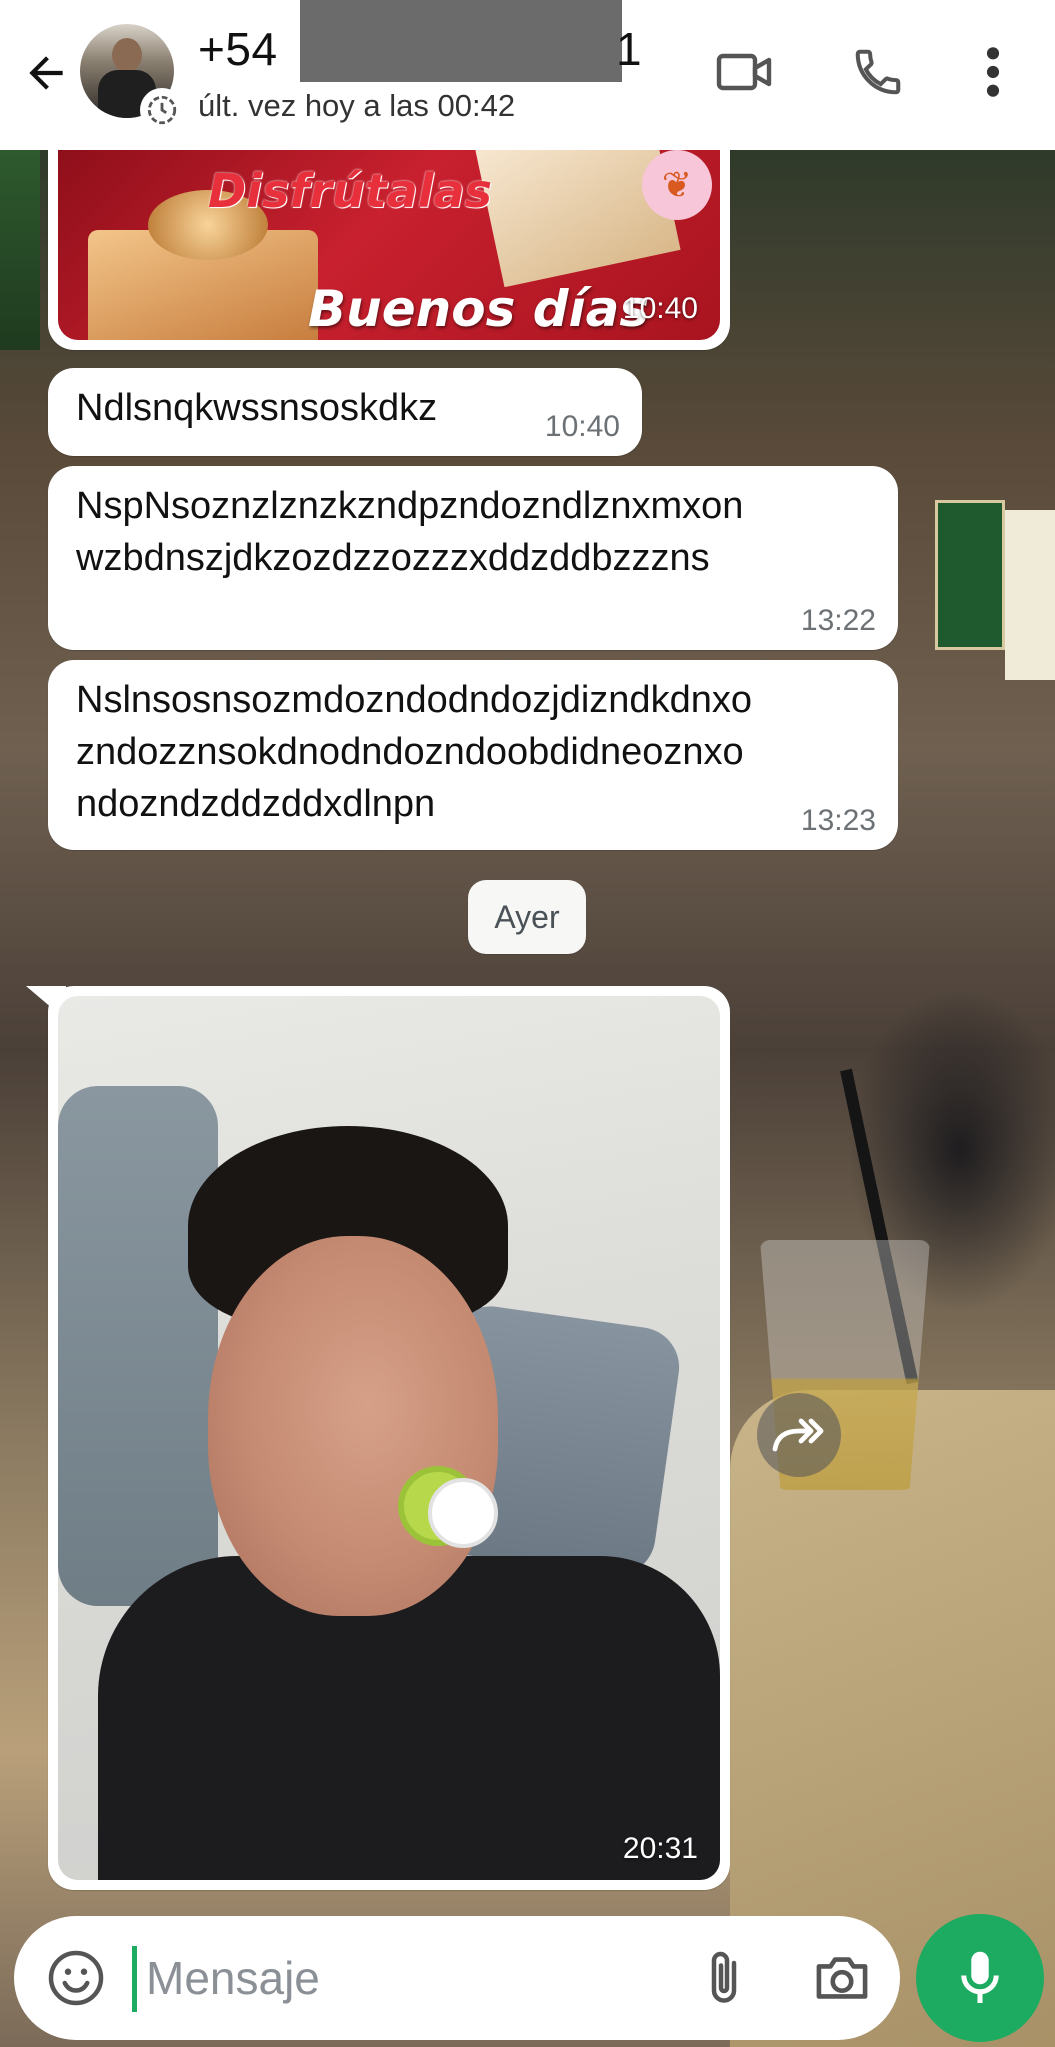  I want to click on emoji-button, so click(76, 1978).